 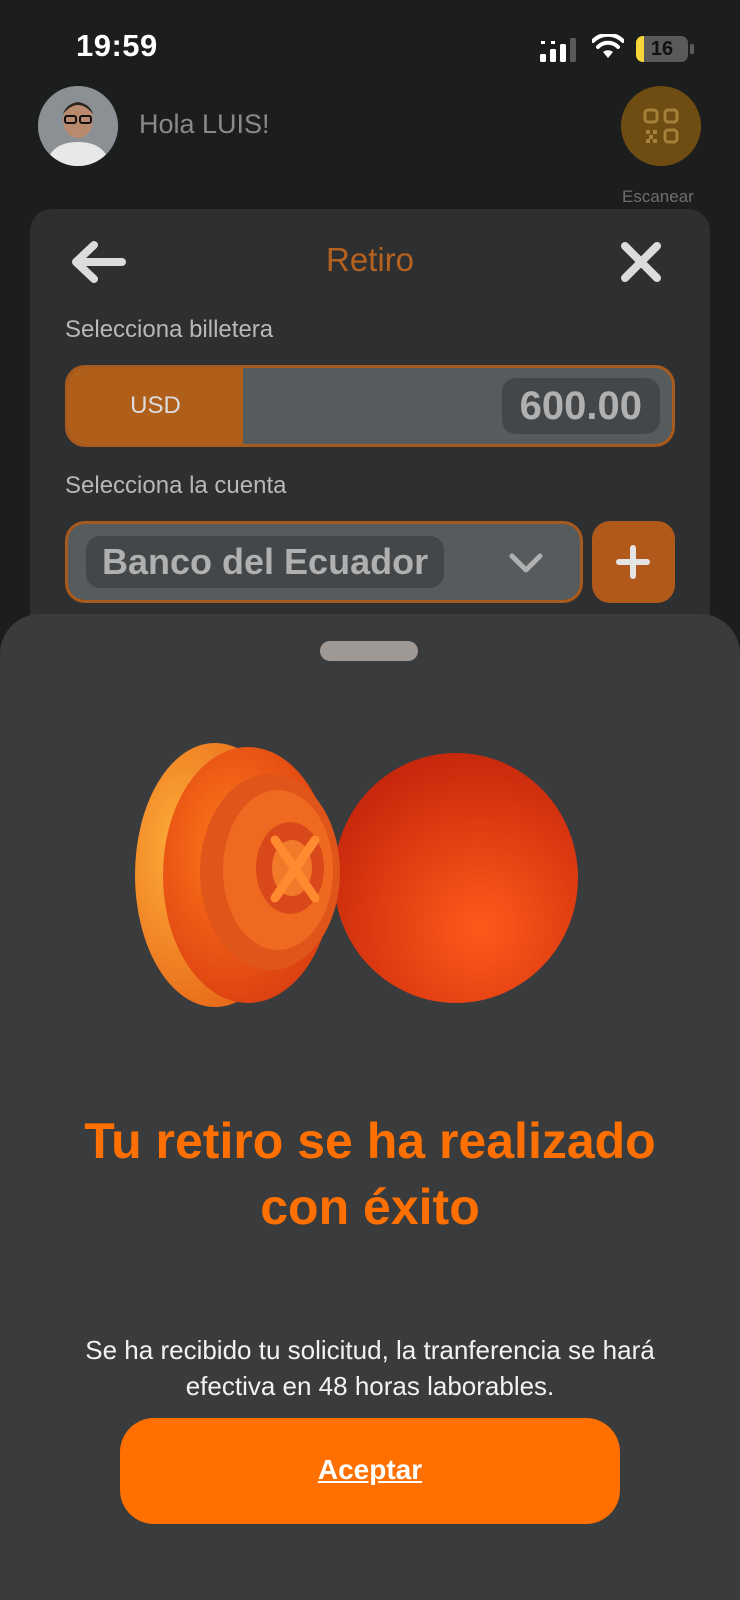 I want to click on battery-icon: 16, so click(x=662, y=49).